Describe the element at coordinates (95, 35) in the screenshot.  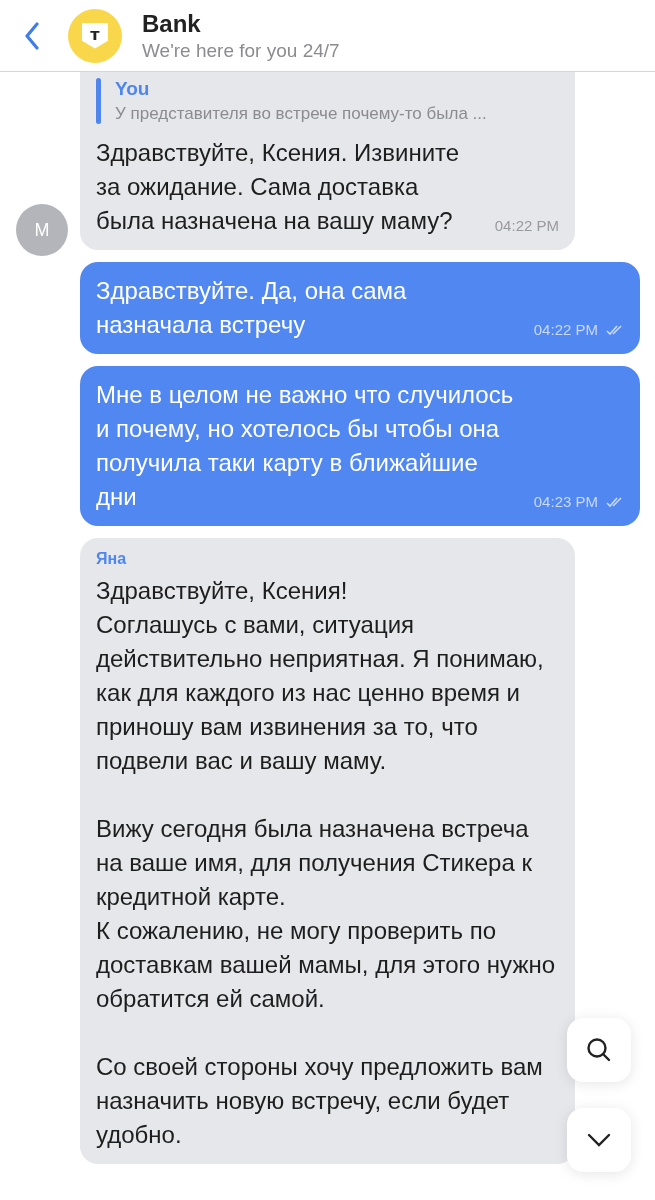
I see `bank-logo: т` at that location.